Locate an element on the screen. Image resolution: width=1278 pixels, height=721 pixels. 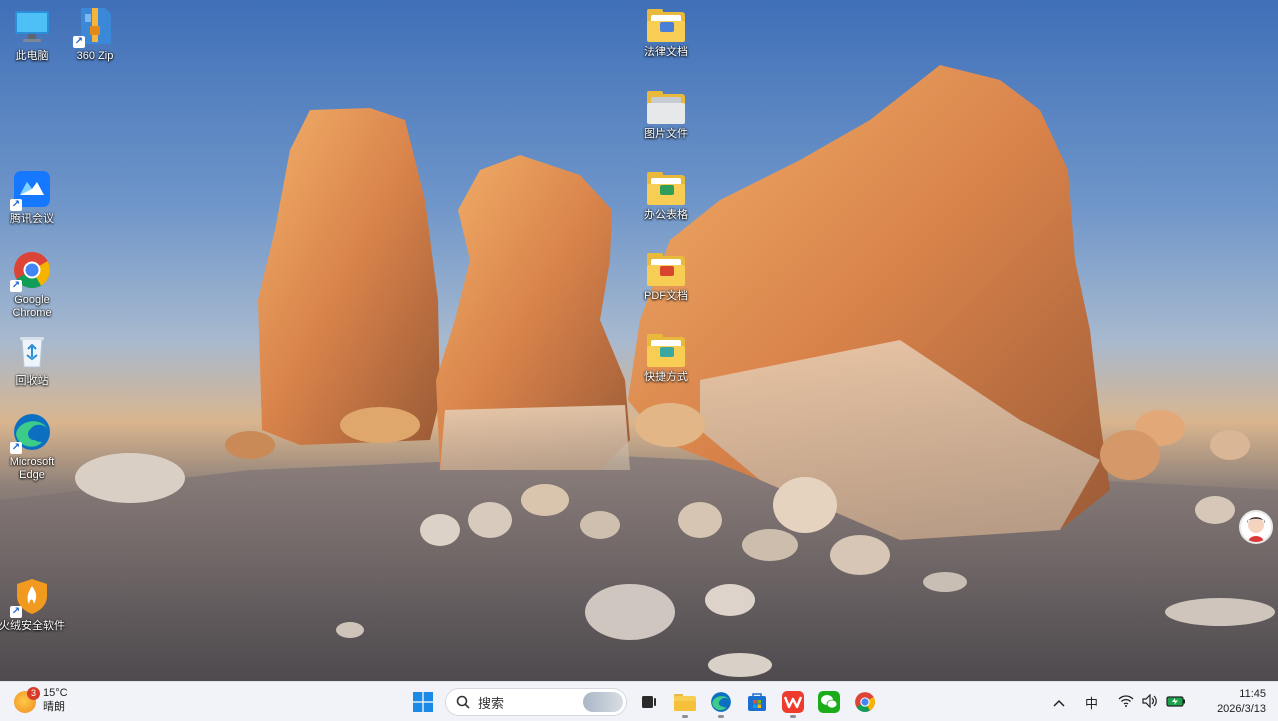
edge-icon is located at coordinates (721, 702).